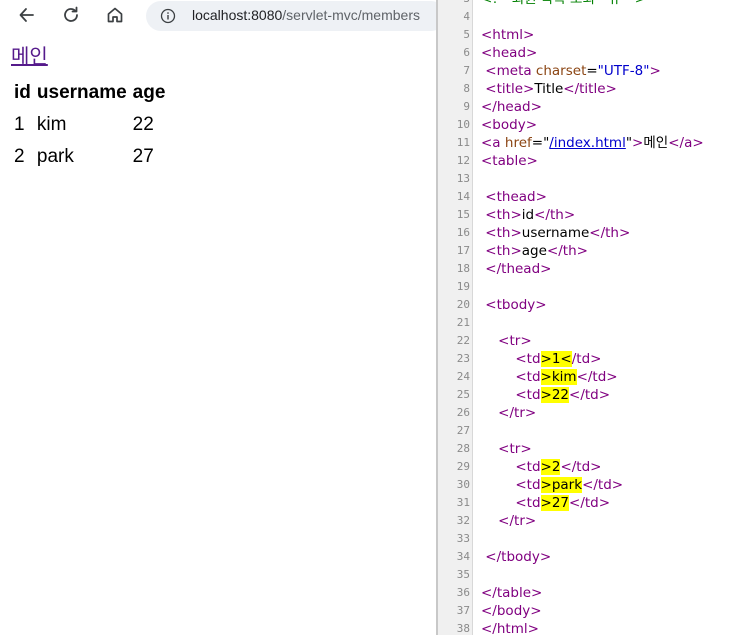 This screenshot has width=731, height=635. I want to click on code-line: 6 <head>, so click(584, 53).